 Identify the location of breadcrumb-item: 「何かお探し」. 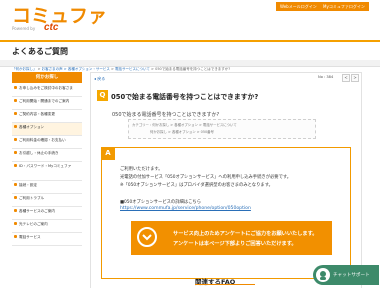
(24, 69).